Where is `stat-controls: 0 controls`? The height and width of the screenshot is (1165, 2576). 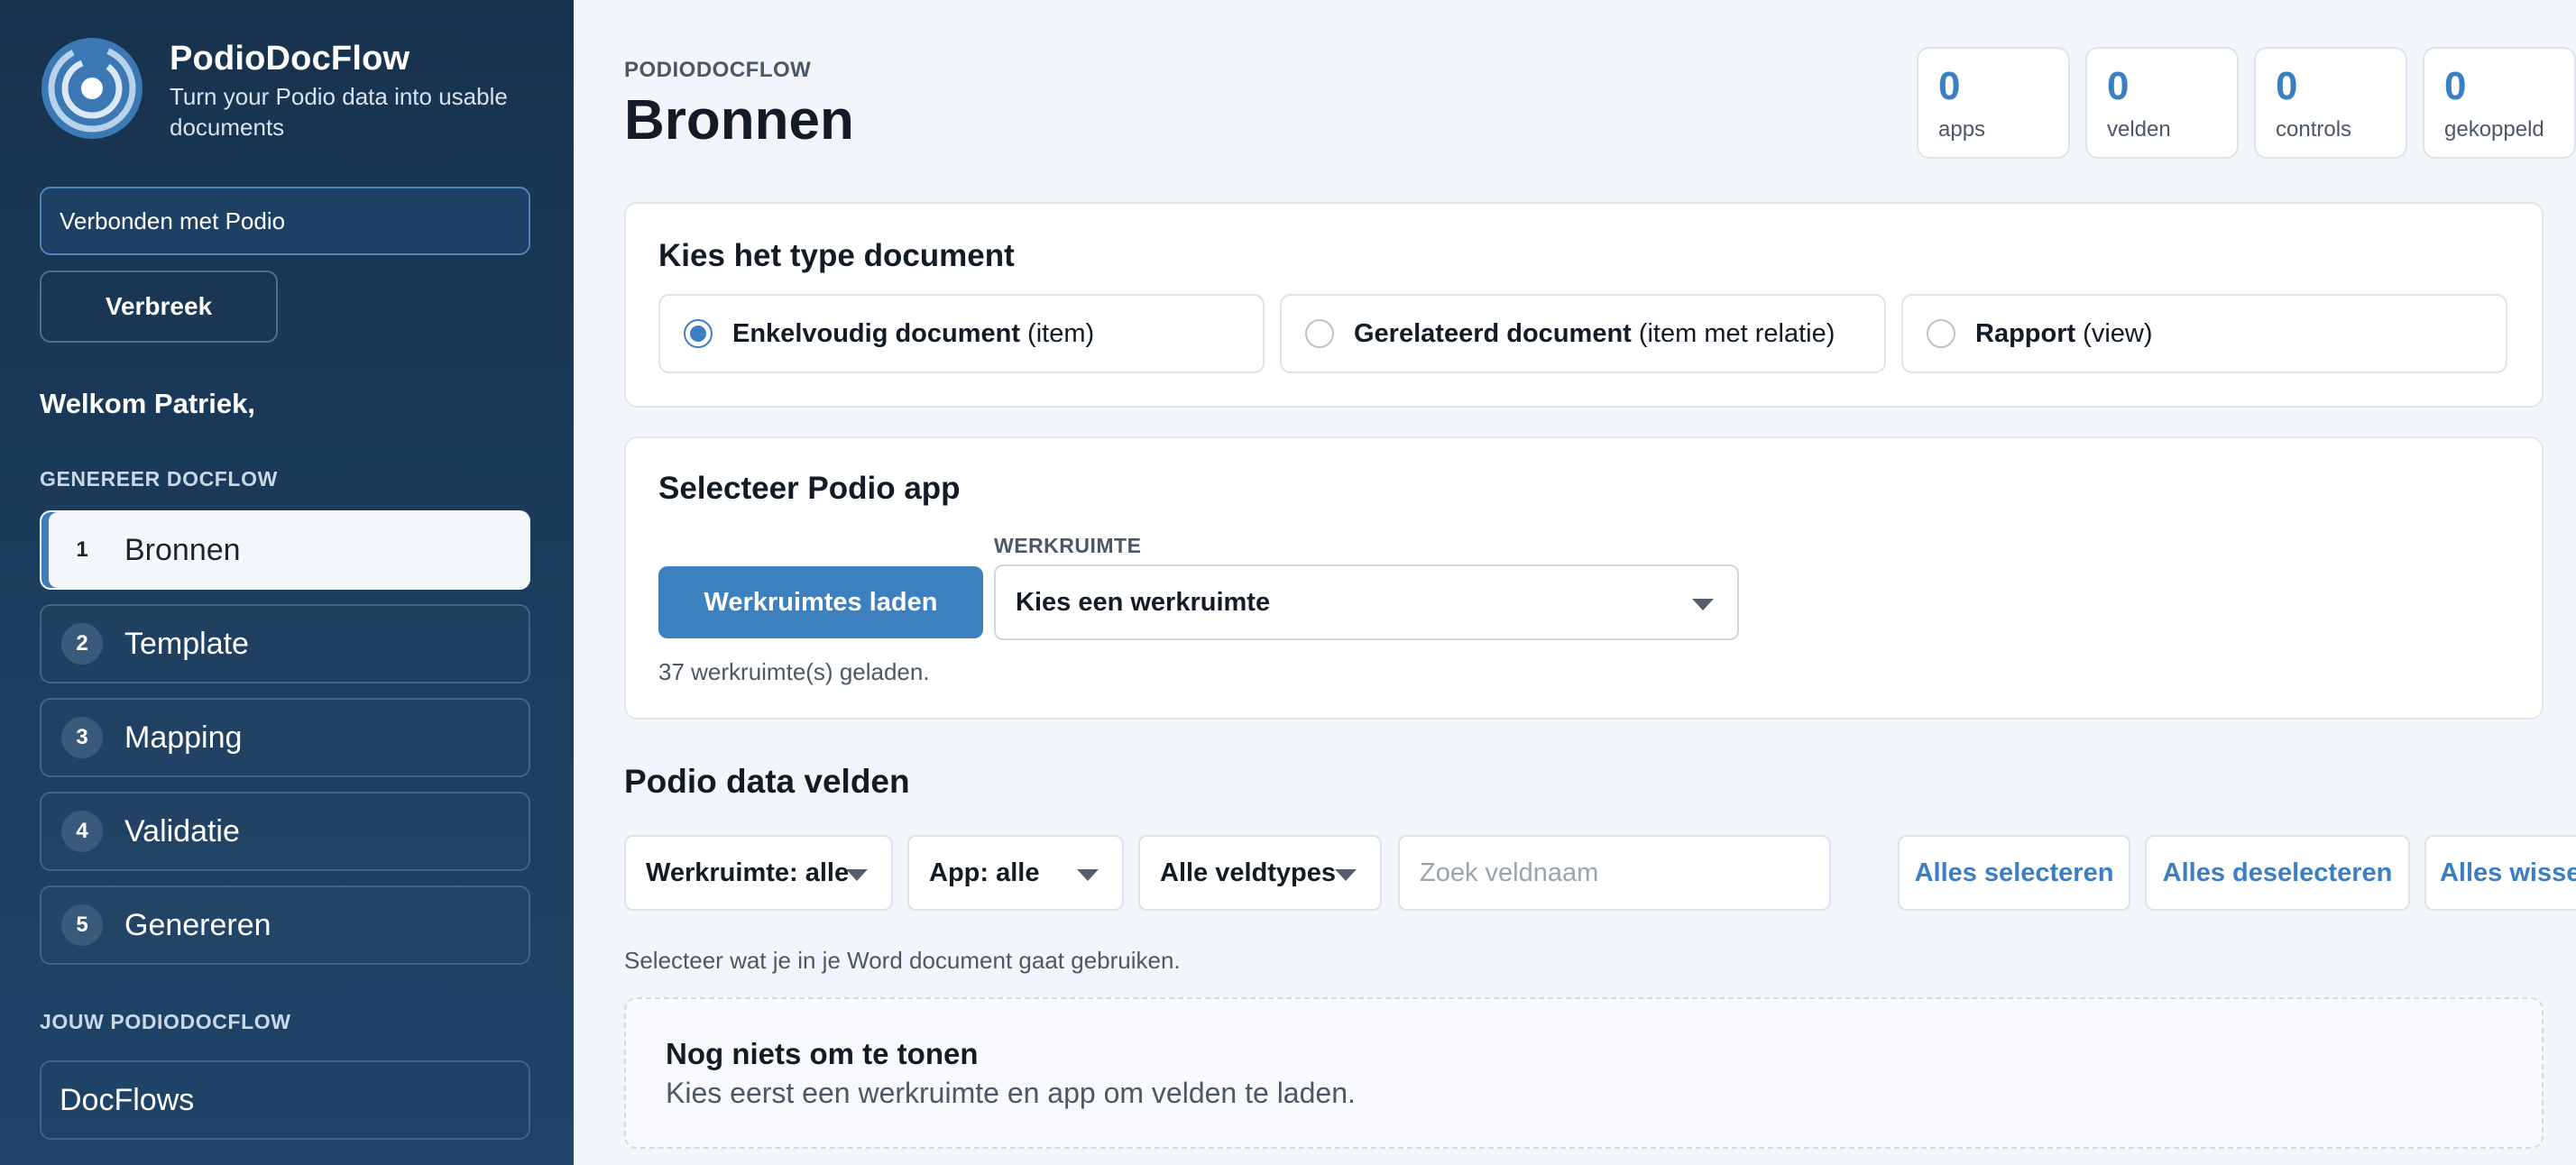
stat-controls: 0 controls is located at coordinates (2330, 103).